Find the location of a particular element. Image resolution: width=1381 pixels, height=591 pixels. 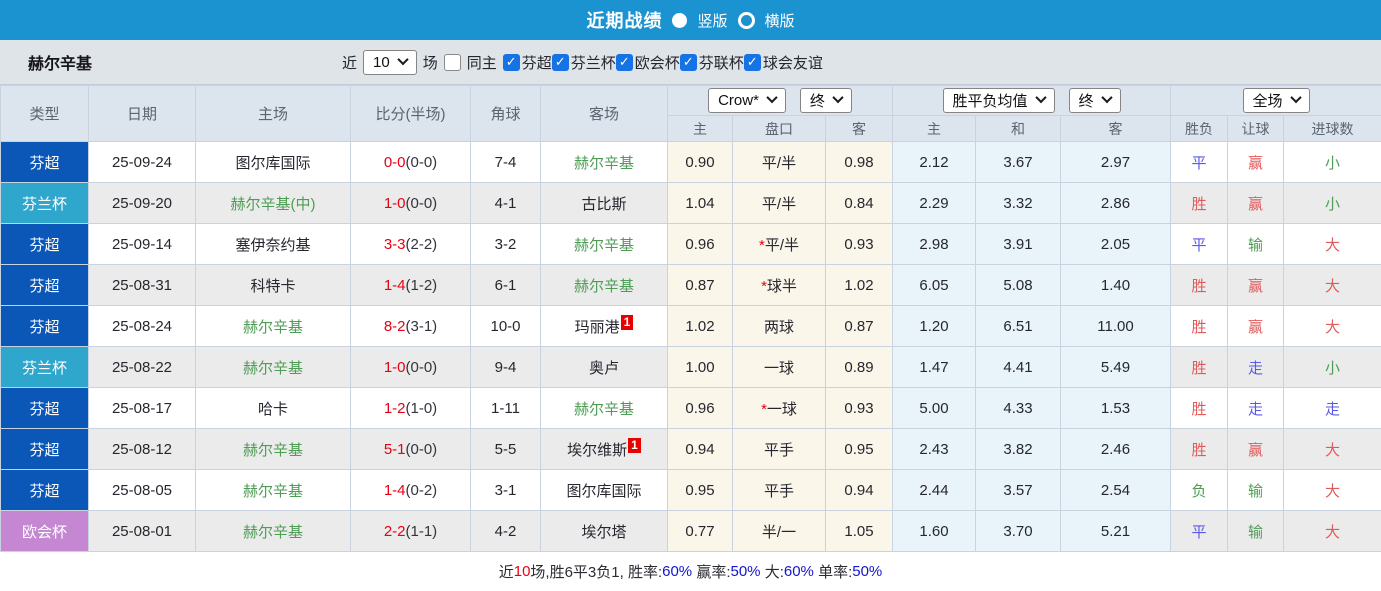

league-filter-label: 球会友谊 is located at coordinates (793, 62).